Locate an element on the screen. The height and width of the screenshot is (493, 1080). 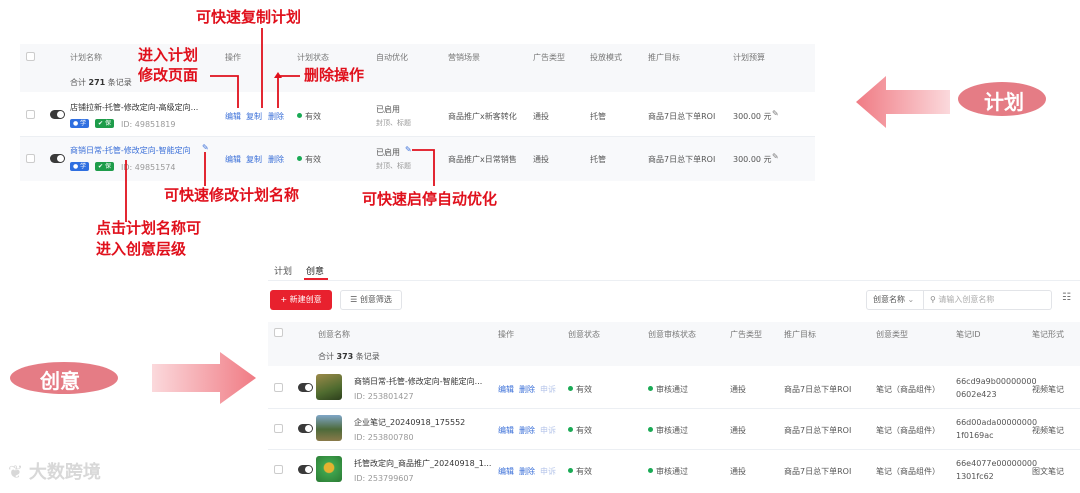
search-placeholder: 请输入创意名称 is located at coordinates (966, 299).